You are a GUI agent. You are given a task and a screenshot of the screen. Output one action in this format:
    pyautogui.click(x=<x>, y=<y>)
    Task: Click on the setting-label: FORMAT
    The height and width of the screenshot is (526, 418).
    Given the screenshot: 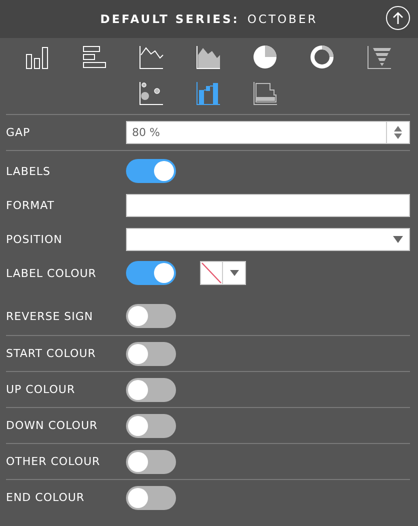 What is the action you would take?
    pyautogui.click(x=31, y=205)
    